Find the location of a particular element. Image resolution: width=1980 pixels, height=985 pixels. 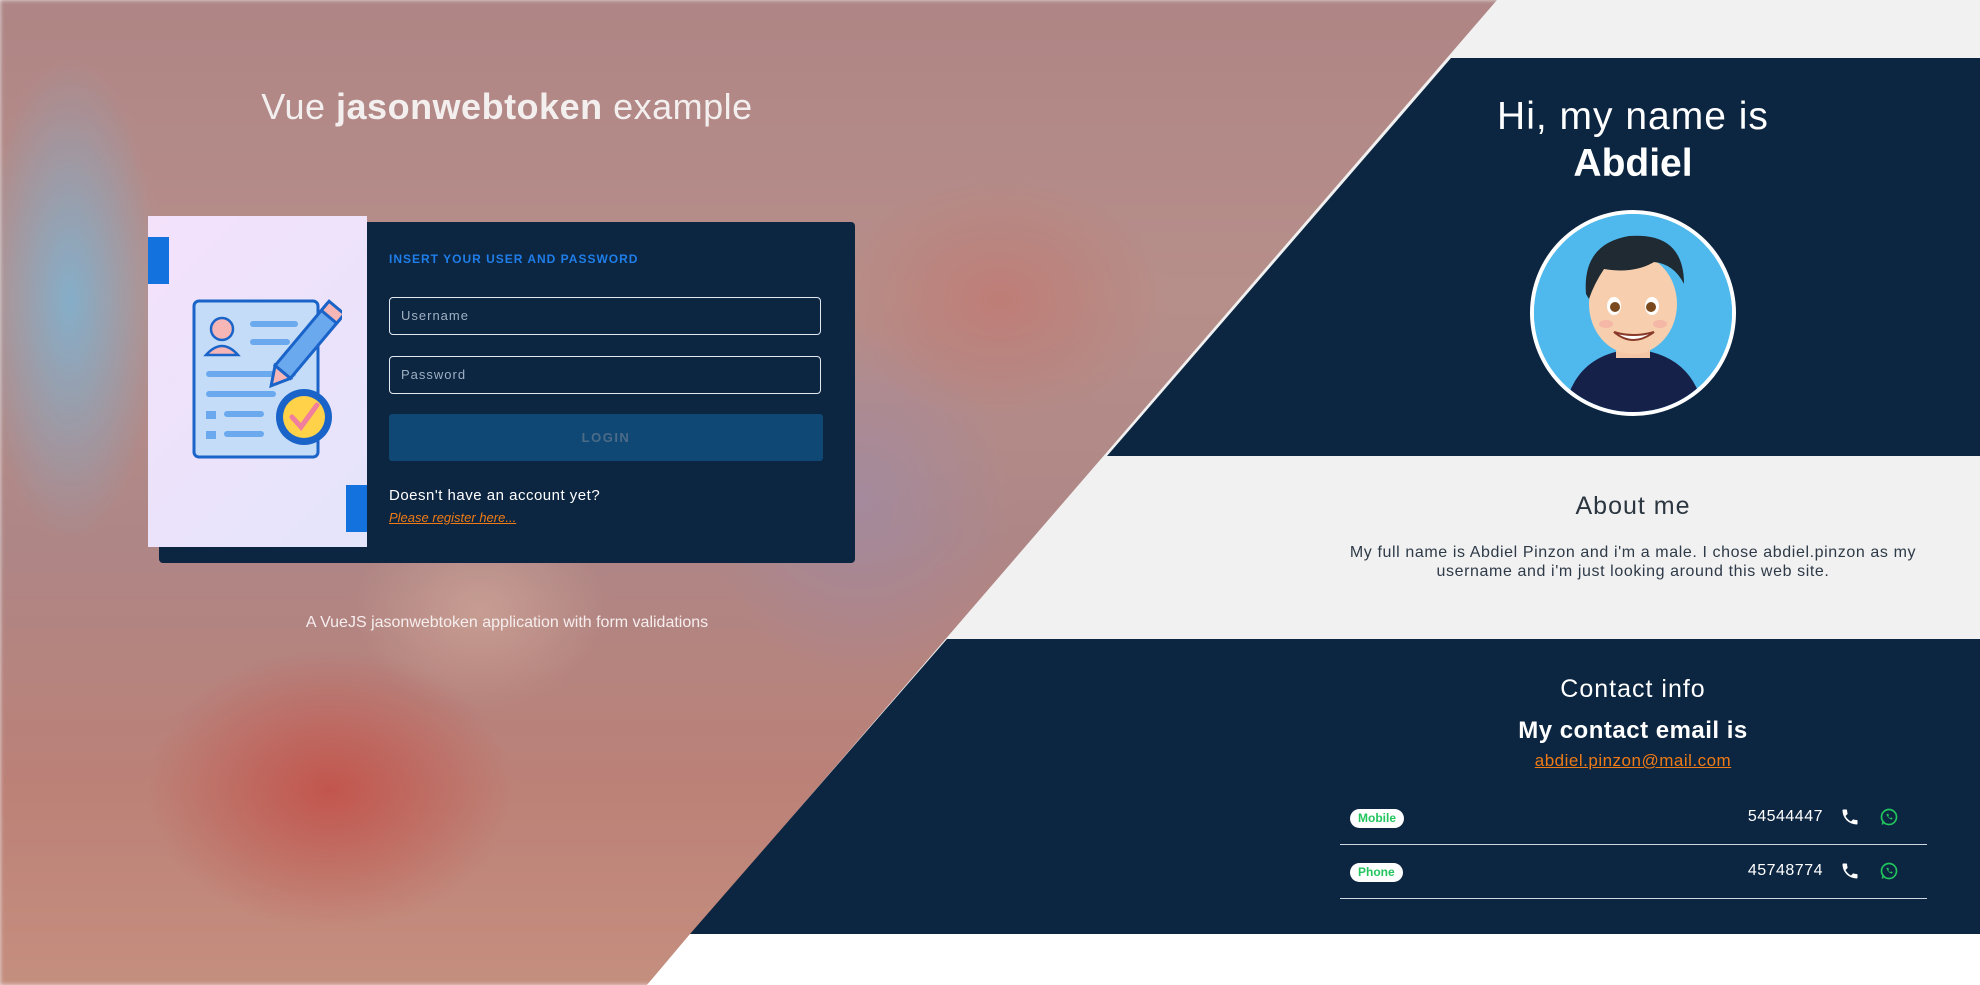

contact-row: Mobile 54544447 is located at coordinates (1633, 818).